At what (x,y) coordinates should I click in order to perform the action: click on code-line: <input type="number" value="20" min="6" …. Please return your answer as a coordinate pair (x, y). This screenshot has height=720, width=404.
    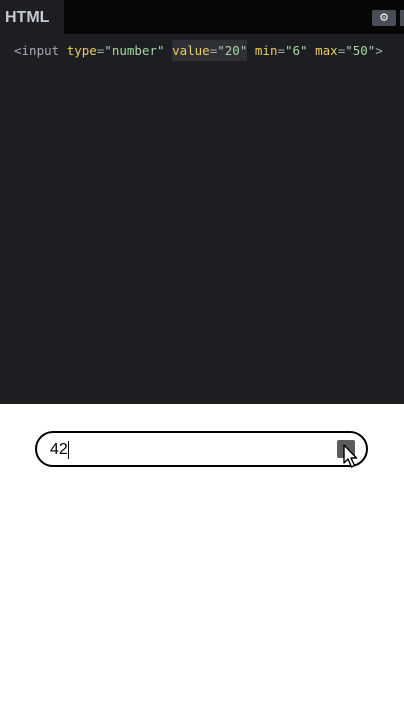
    Looking at the image, I should click on (198, 50).